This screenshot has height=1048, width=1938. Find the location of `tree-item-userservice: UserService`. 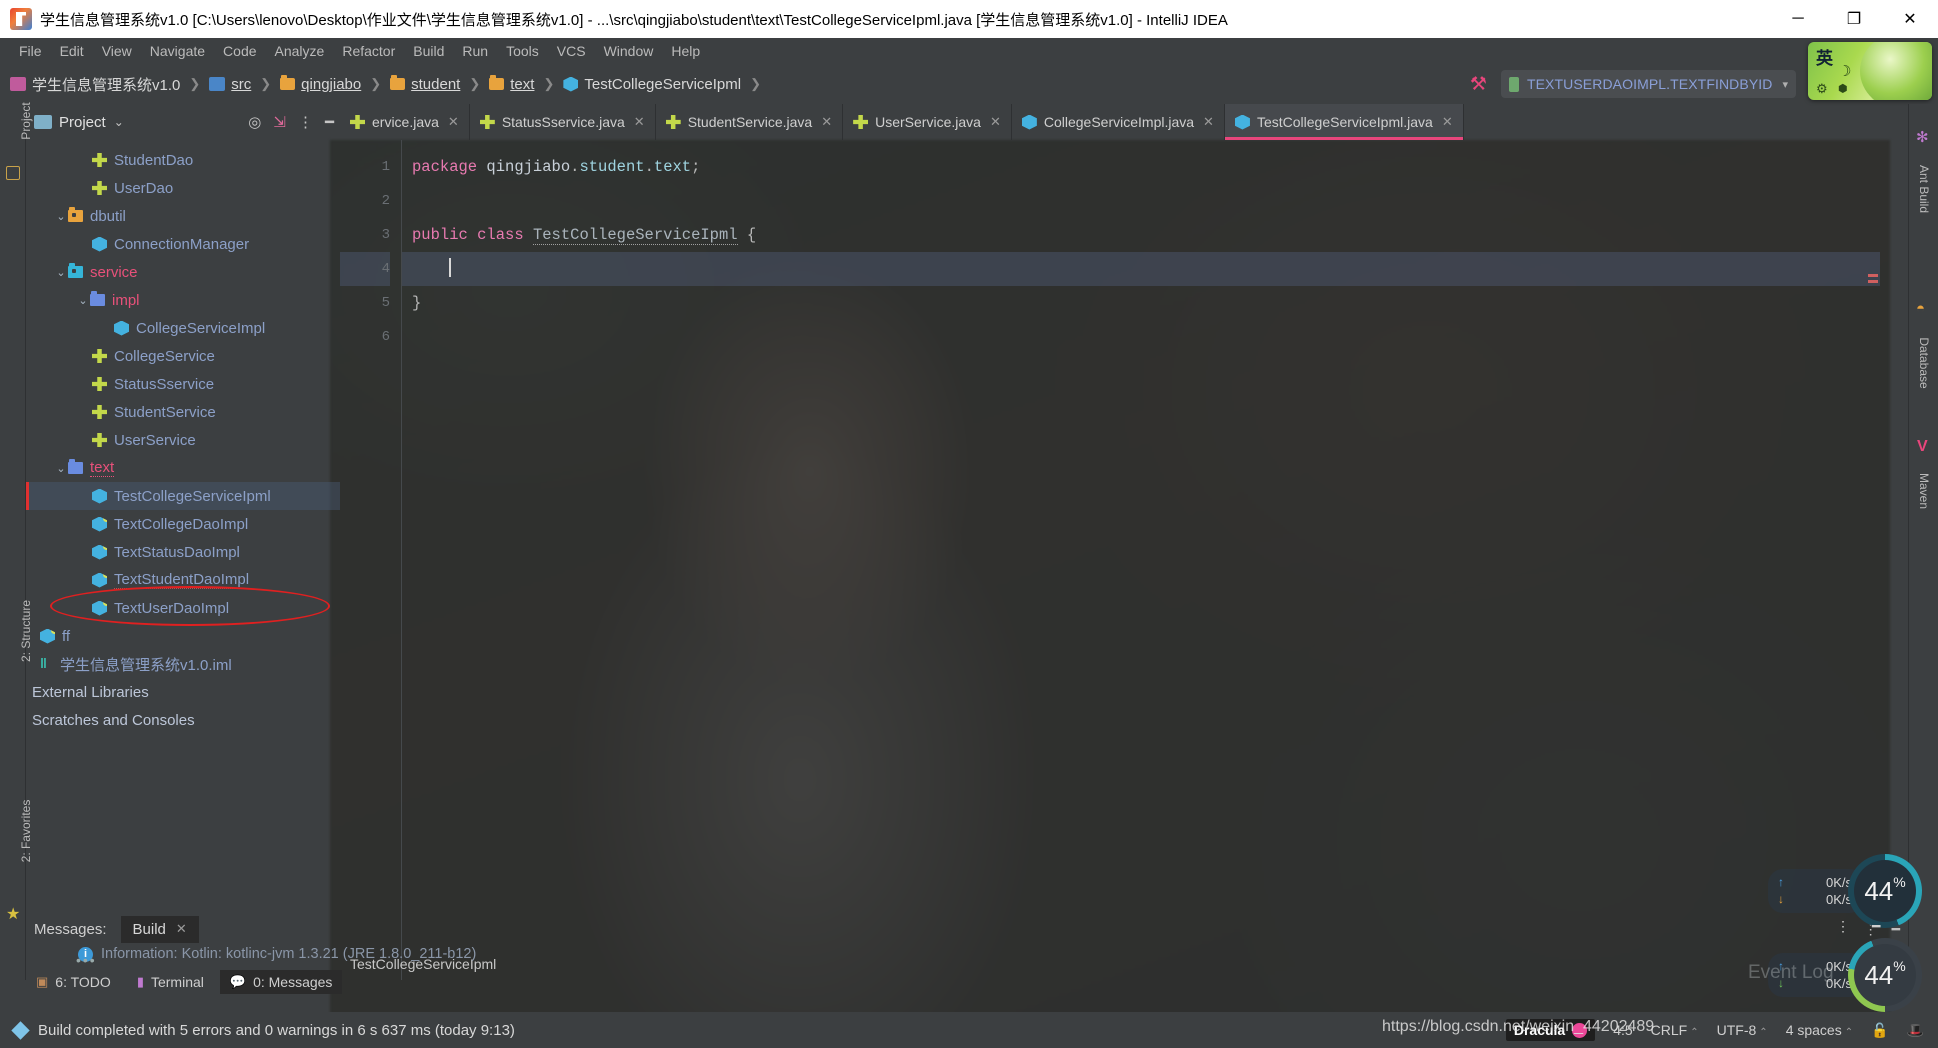

tree-item-userservice: UserService is located at coordinates (183, 440).